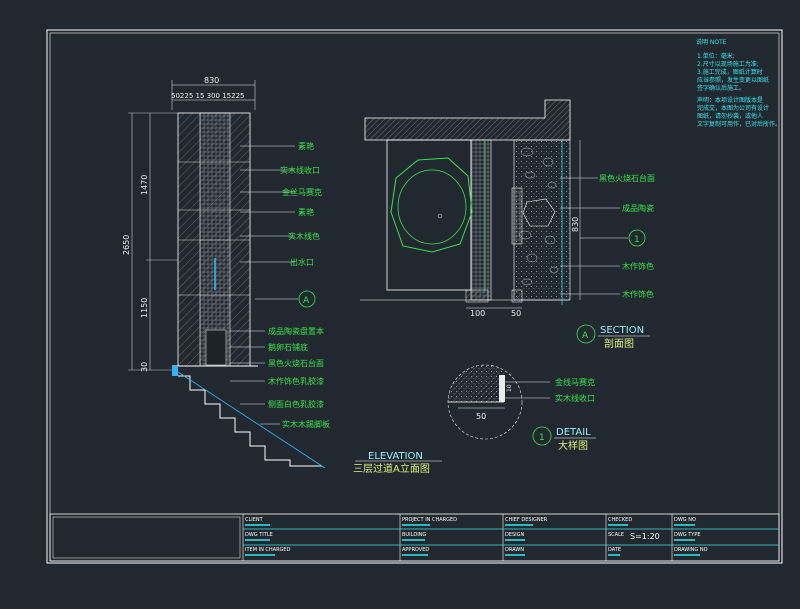  What do you see at coordinates (730, 72) in the screenshot?
I see `notes-line-2: 3.施工完成，图纸计算时` at bounding box center [730, 72].